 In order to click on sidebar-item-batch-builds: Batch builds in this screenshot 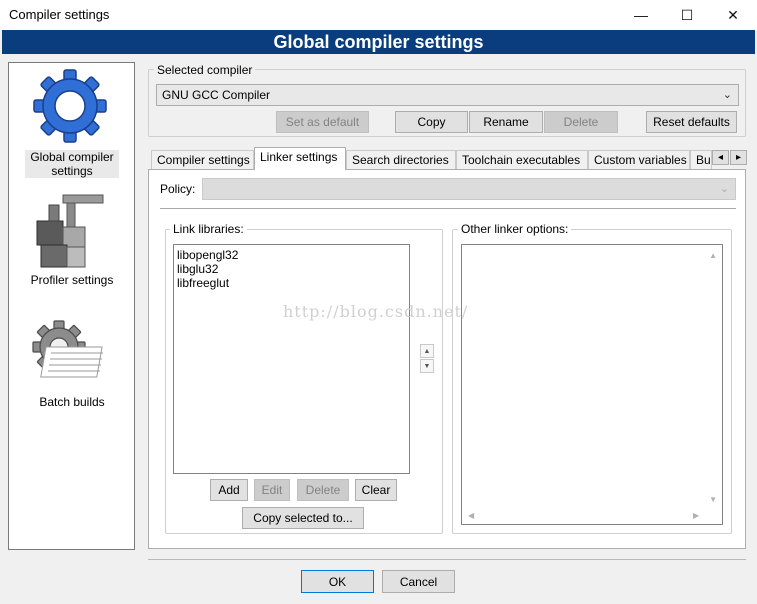, I will do `click(71, 364)`.